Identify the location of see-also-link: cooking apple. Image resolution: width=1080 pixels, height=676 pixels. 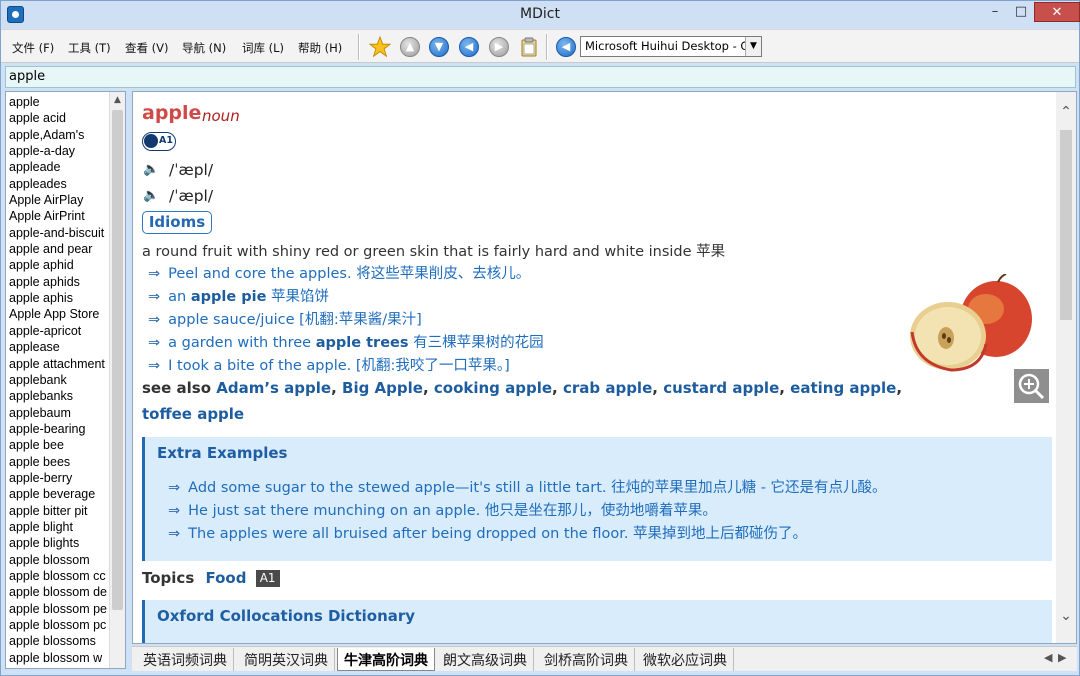
(493, 388).